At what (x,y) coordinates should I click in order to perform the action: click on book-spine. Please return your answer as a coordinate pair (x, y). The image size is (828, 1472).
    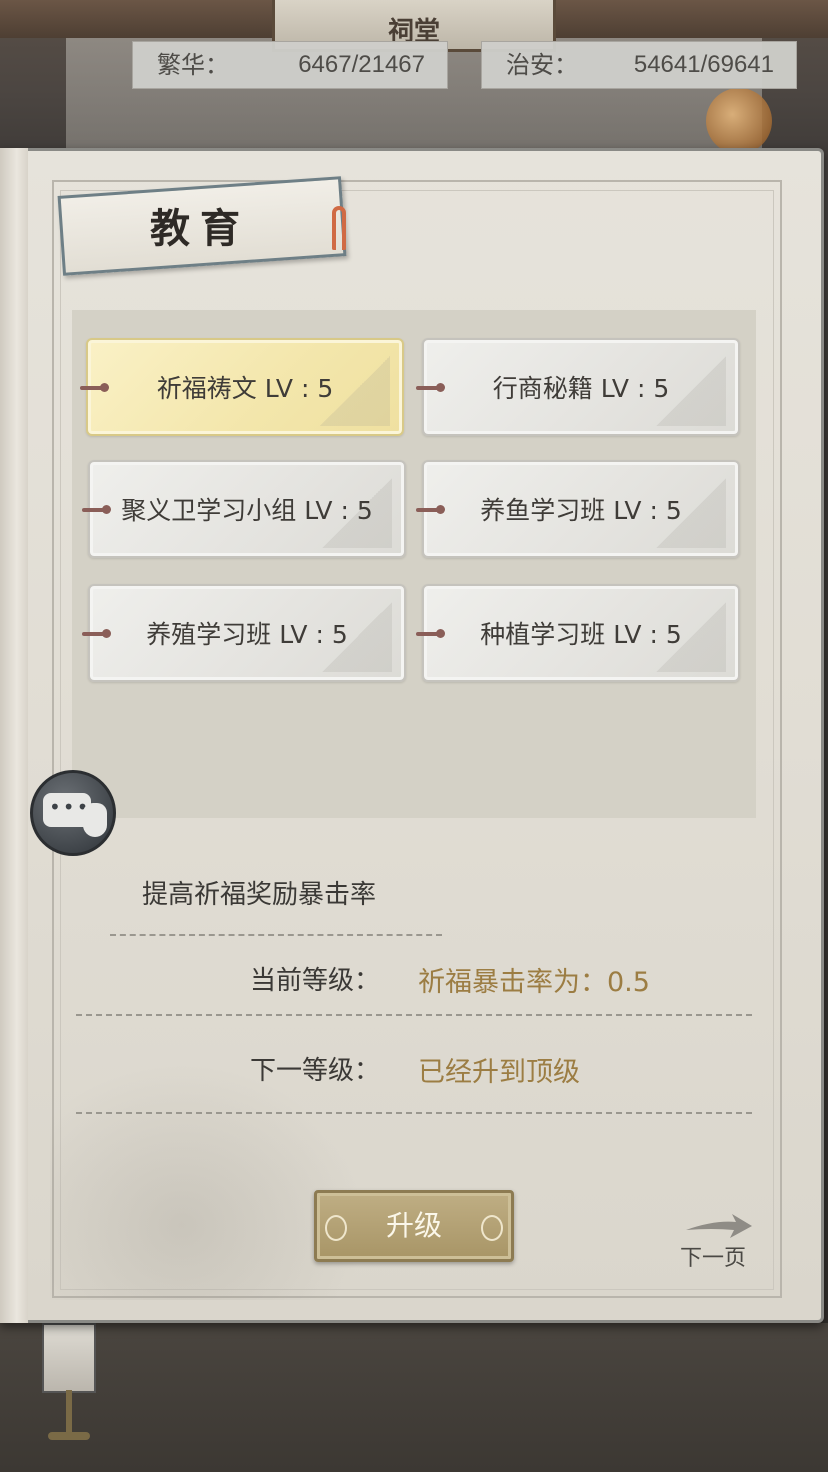
    Looking at the image, I should click on (14, 735).